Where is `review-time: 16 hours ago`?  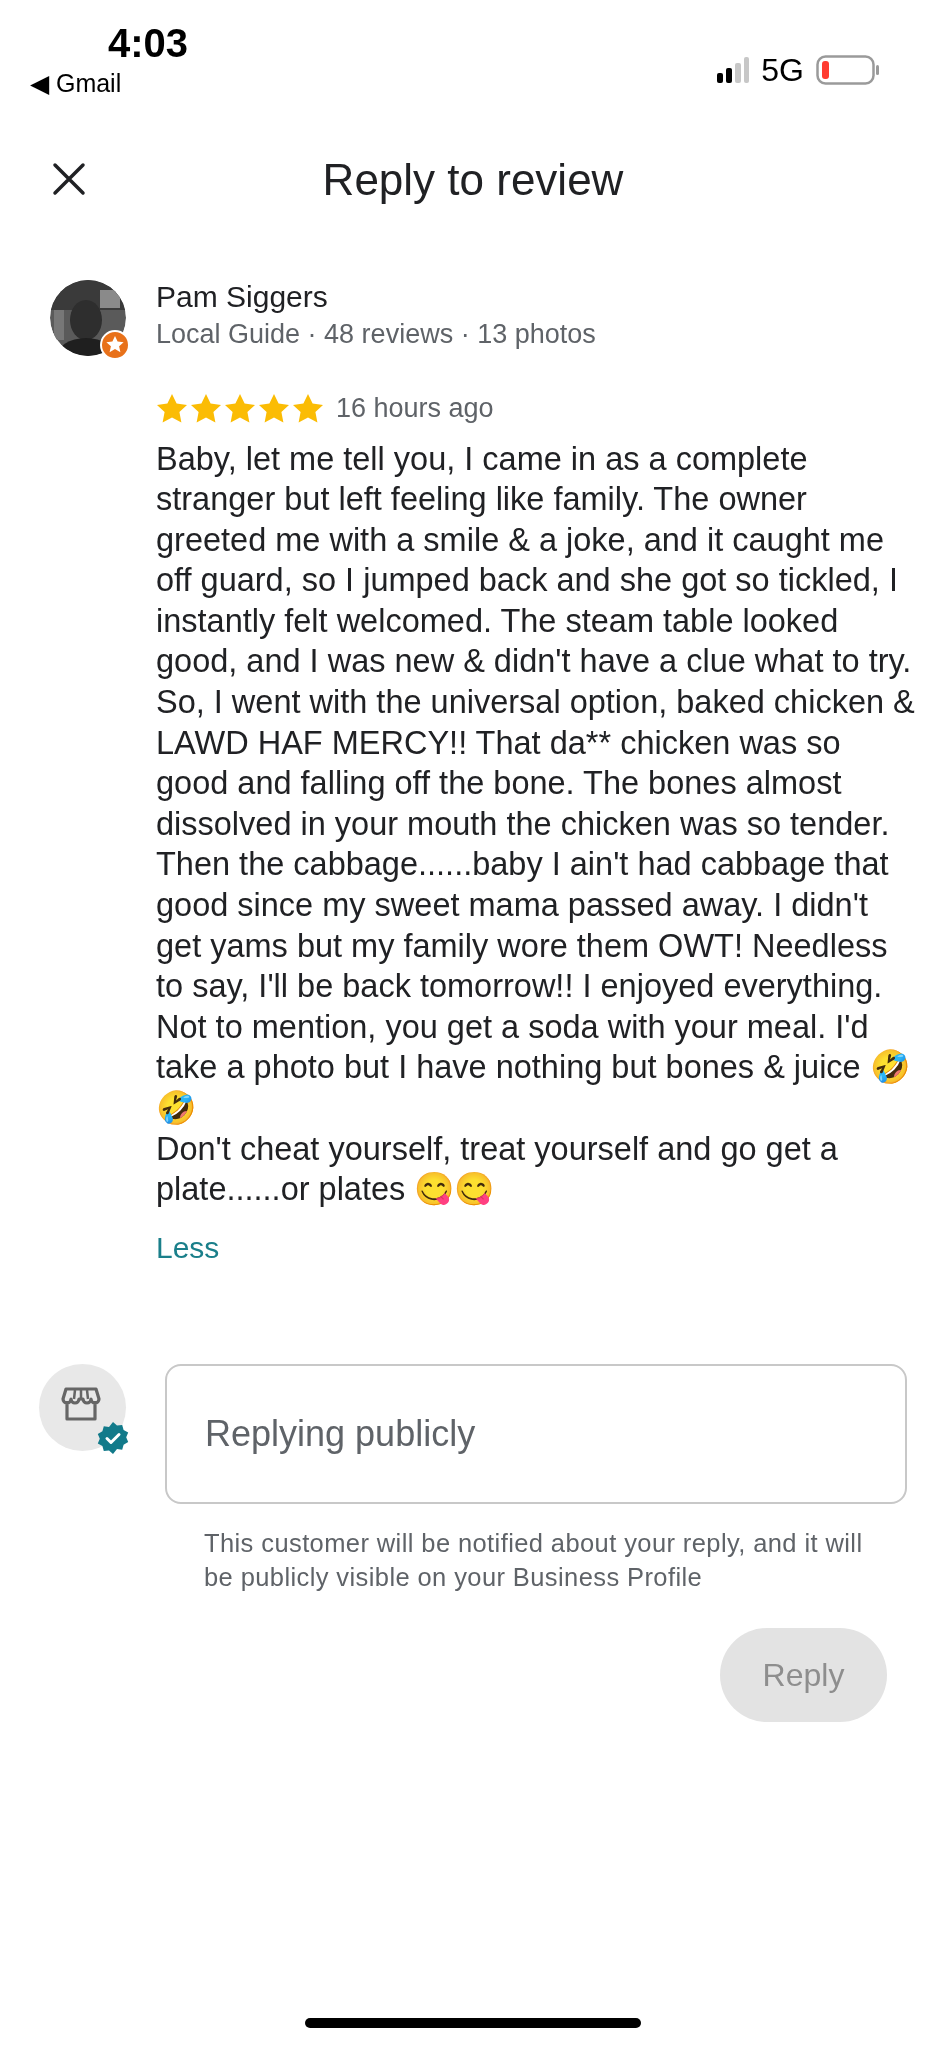
review-time: 16 hours ago is located at coordinates (415, 408).